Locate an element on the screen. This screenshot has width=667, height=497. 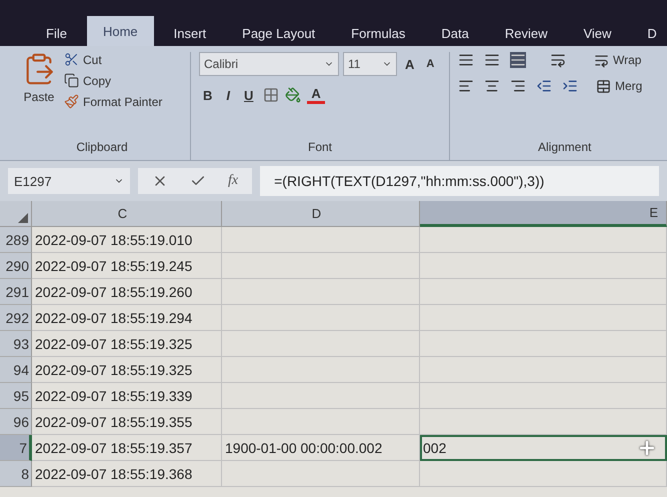
font-name-field: Calibri is located at coordinates (269, 64).